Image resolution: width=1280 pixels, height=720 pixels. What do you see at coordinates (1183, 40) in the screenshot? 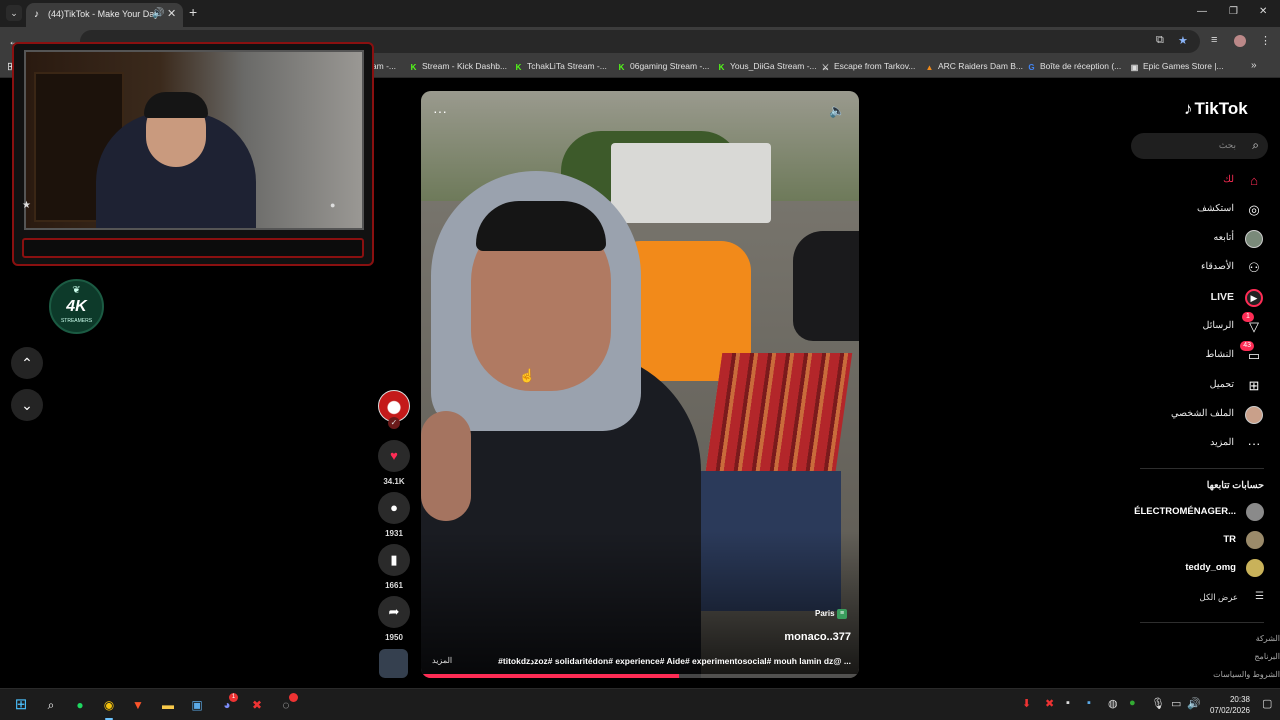
I see `bookmark-star-icon: ★` at bounding box center [1183, 40].